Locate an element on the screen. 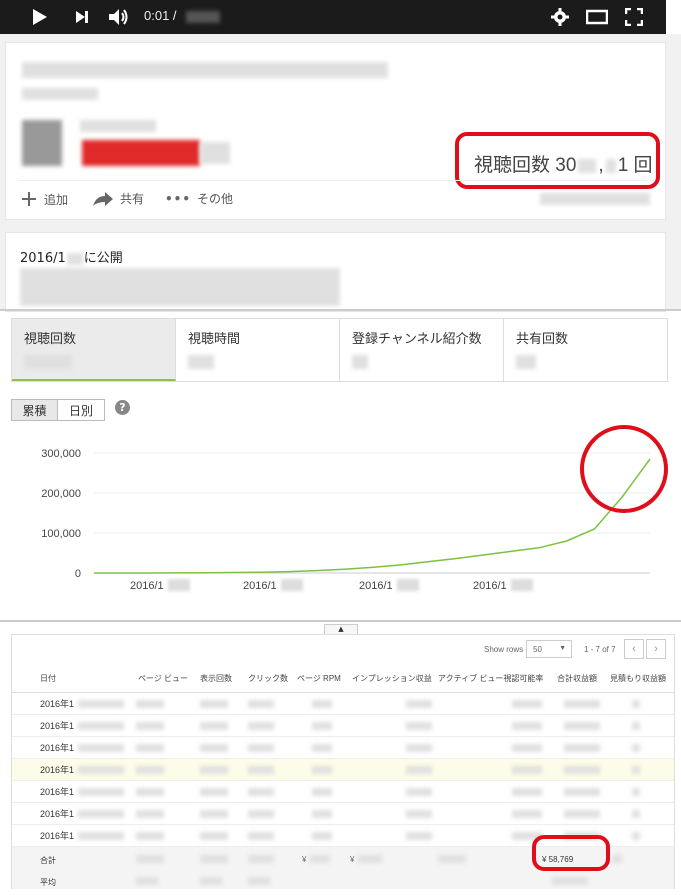 The height and width of the screenshot is (895, 681). chevron-right-icon: › is located at coordinates (656, 649).